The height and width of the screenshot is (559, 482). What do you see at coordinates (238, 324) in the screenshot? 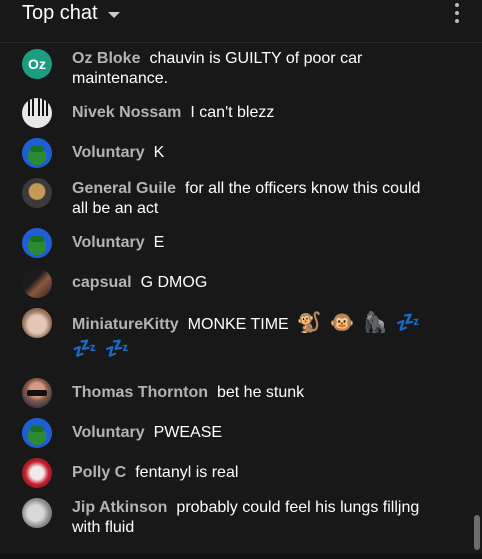
I see `message-text: MONKE TIME` at bounding box center [238, 324].